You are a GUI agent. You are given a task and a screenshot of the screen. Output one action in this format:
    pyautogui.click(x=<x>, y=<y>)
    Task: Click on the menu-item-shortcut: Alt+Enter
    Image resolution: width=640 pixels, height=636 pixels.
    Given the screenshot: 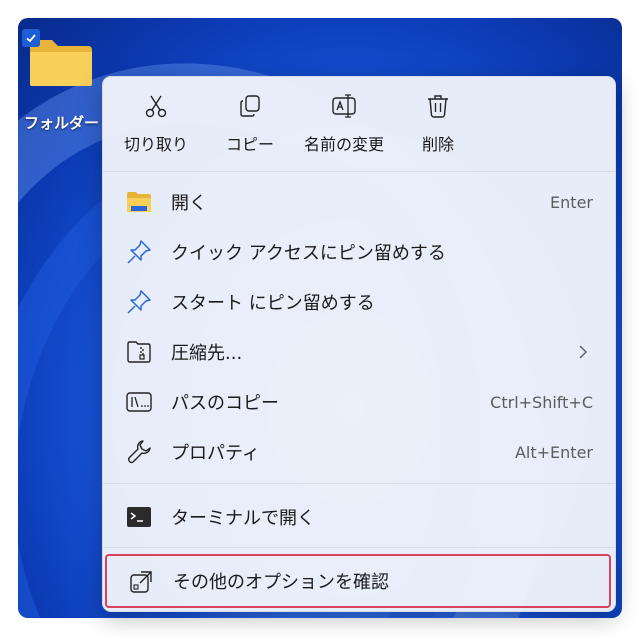 What is the action you would take?
    pyautogui.click(x=553, y=452)
    